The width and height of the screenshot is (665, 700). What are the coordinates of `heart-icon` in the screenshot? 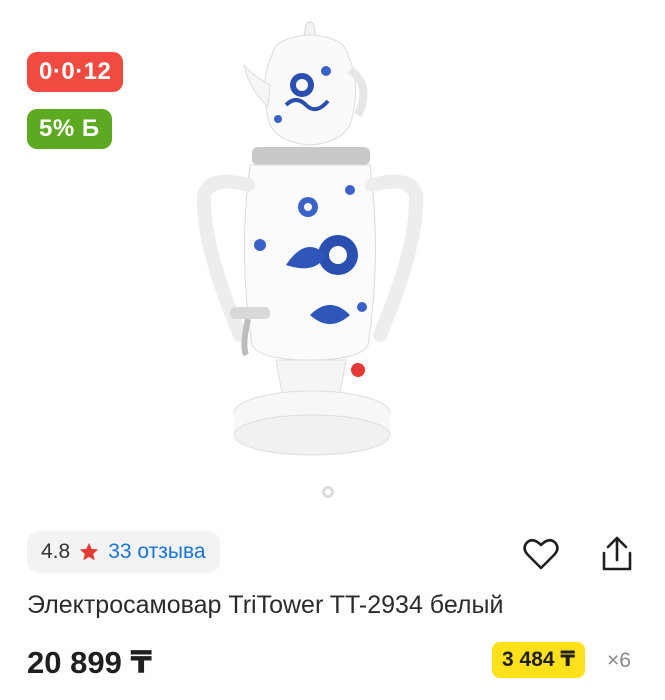 It's located at (541, 554).